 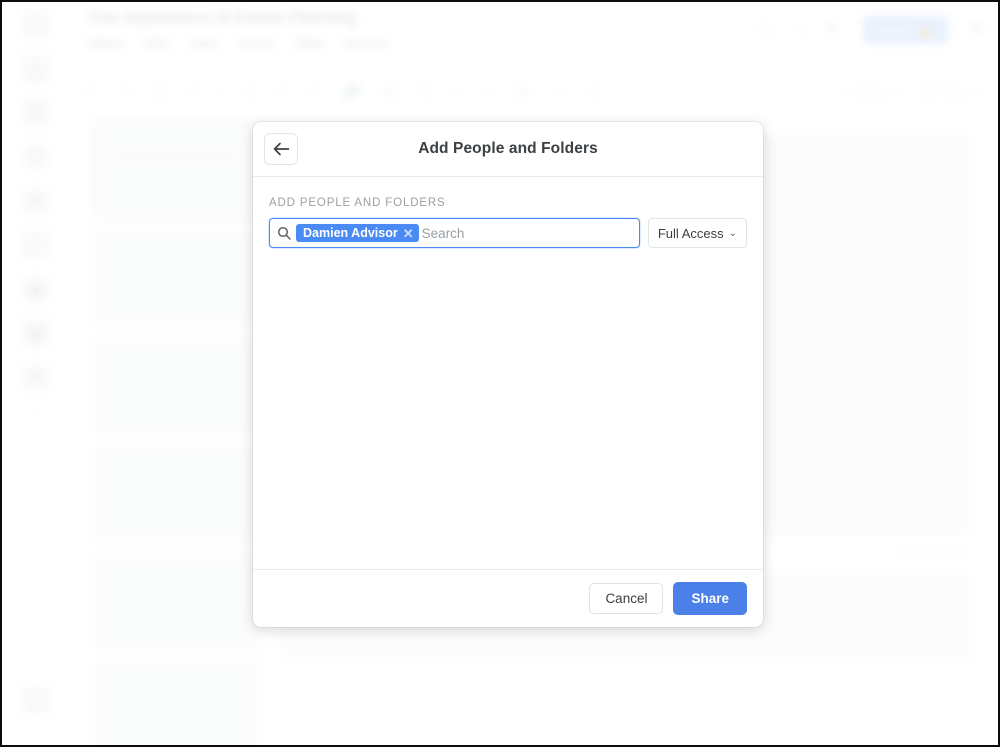 I want to click on close-icon: ✕, so click(x=408, y=233).